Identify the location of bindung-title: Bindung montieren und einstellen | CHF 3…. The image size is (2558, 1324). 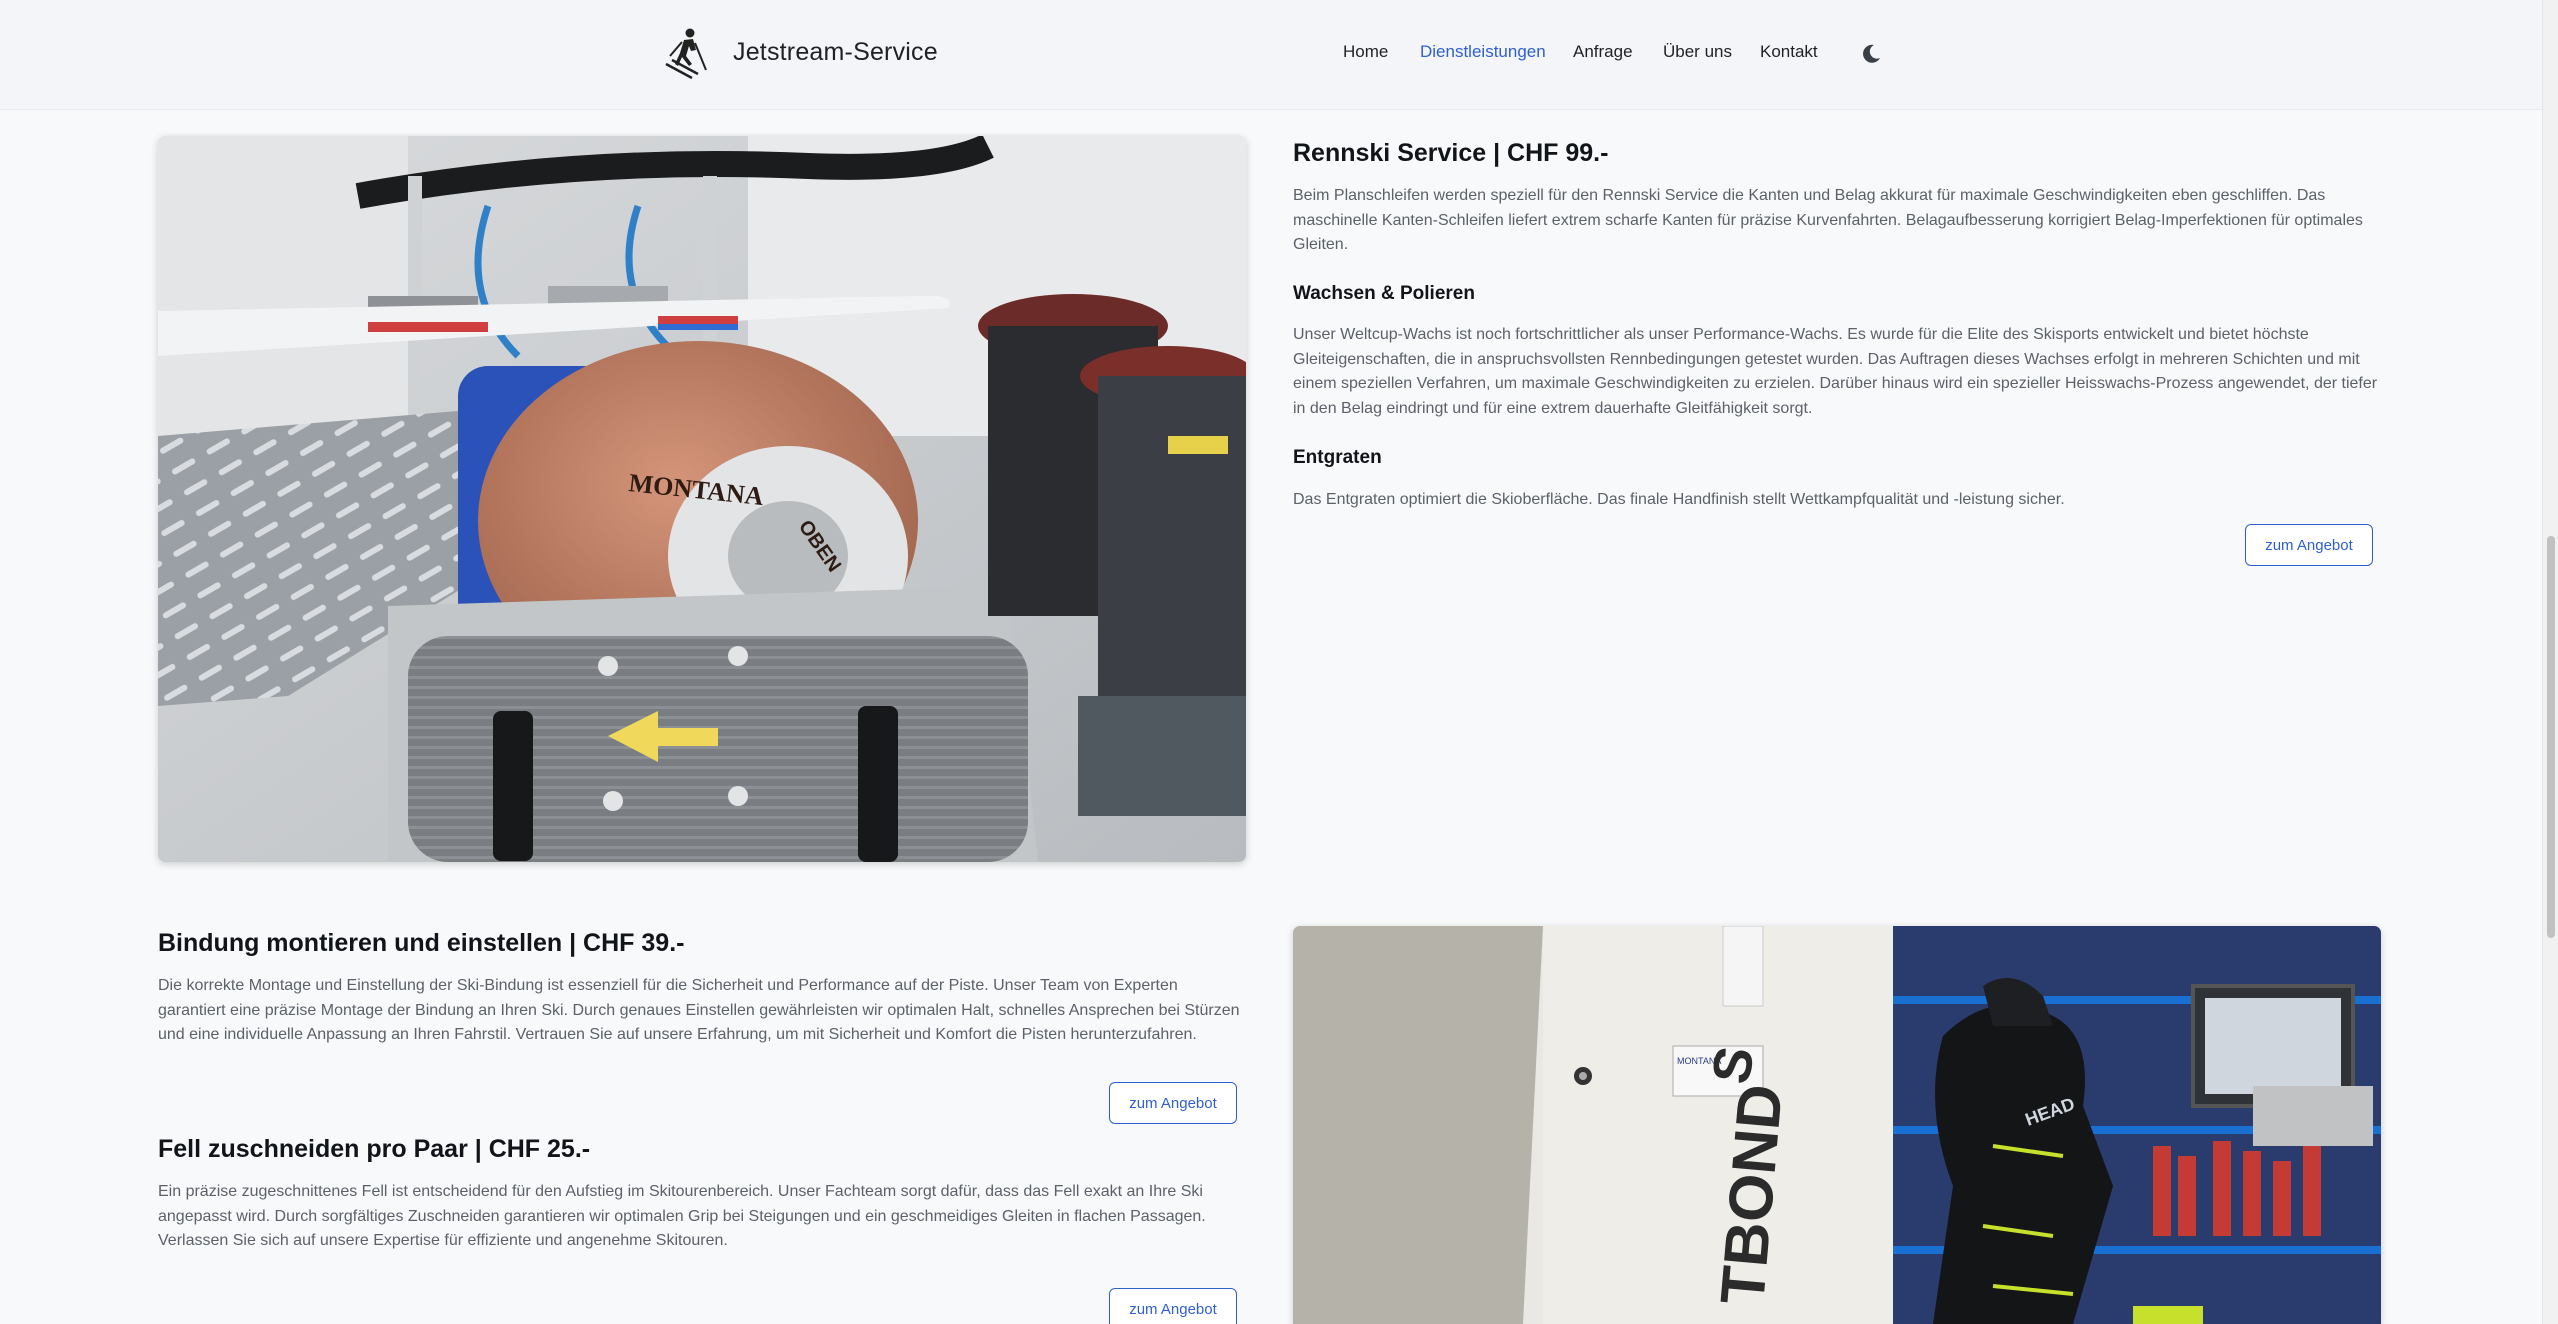
(421, 943).